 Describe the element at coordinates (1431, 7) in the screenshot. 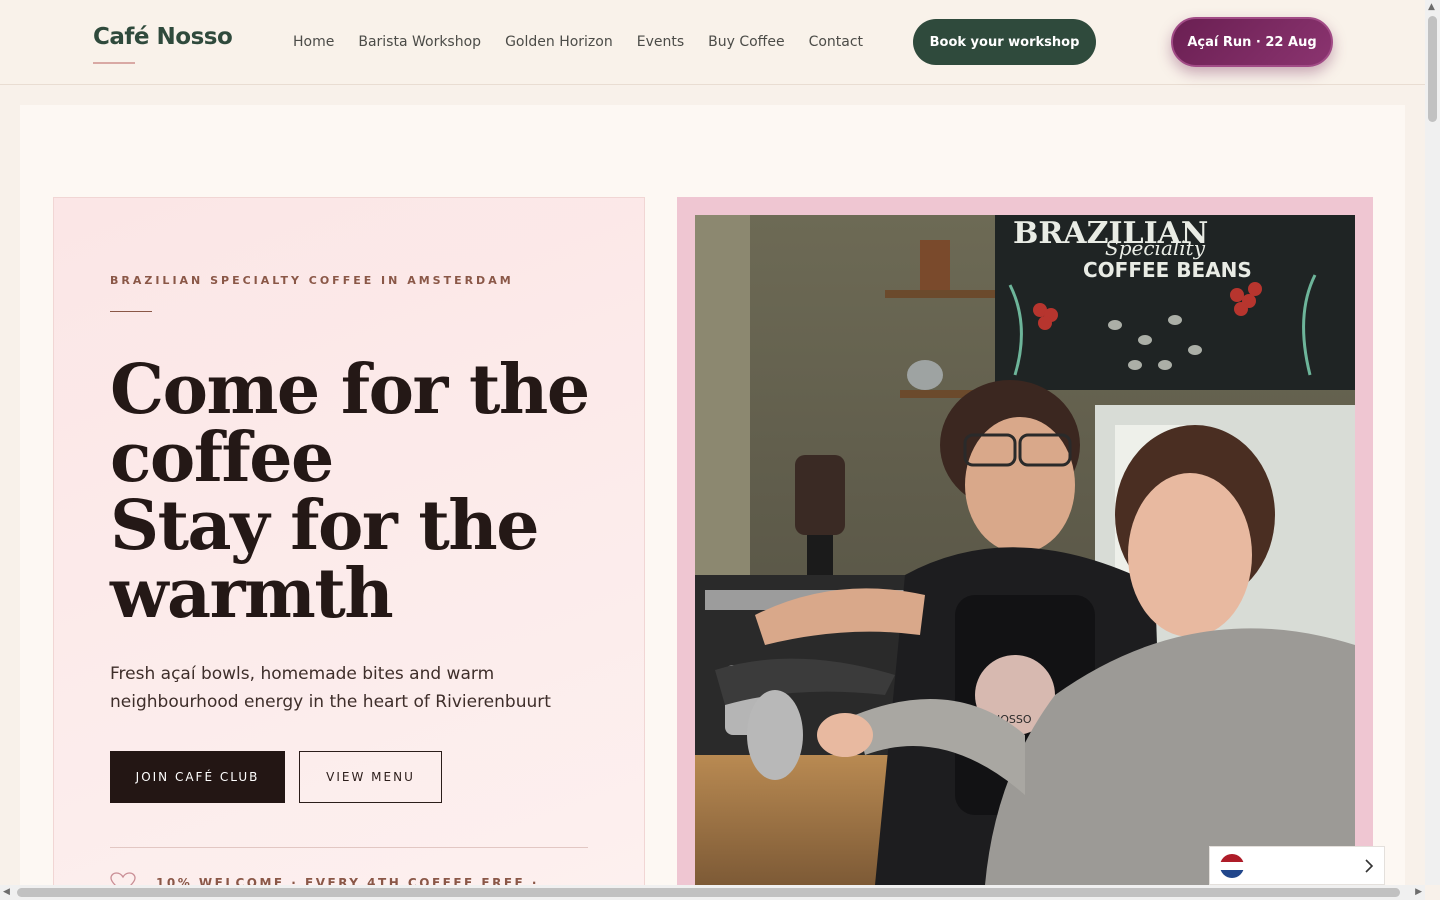

I see `scroll-up-arrow-icon: ▲` at that location.